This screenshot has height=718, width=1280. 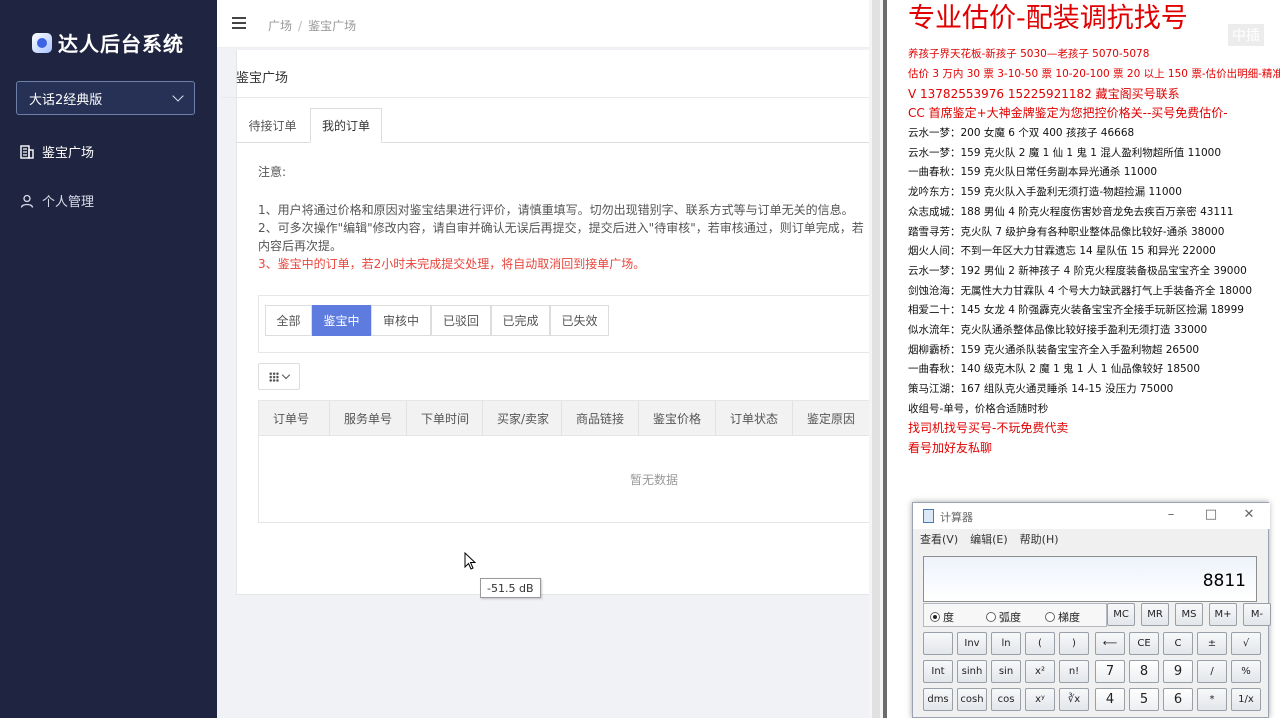 I want to click on calc-key-memory: MR, so click(x=1155, y=614).